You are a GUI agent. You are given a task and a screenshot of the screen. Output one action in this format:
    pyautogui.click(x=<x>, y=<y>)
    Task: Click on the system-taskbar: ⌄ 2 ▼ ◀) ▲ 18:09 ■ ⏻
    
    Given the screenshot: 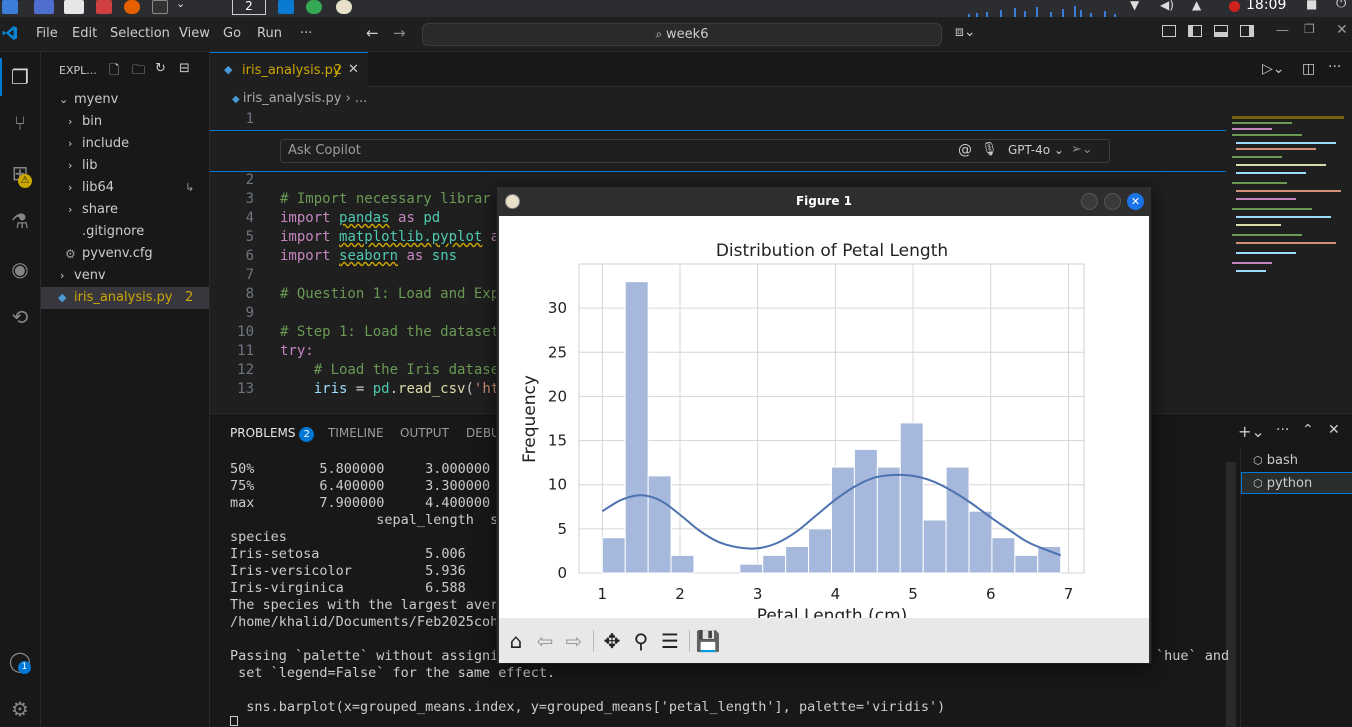 What is the action you would take?
    pyautogui.click(x=676, y=8)
    